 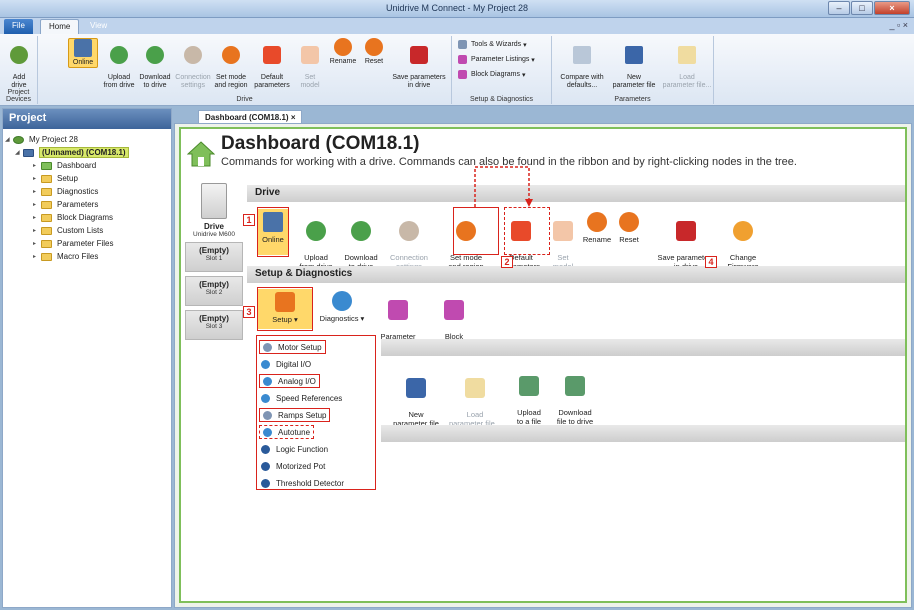 I want to click on tree-item: ▸ Parameter Files, so click(x=87, y=243).